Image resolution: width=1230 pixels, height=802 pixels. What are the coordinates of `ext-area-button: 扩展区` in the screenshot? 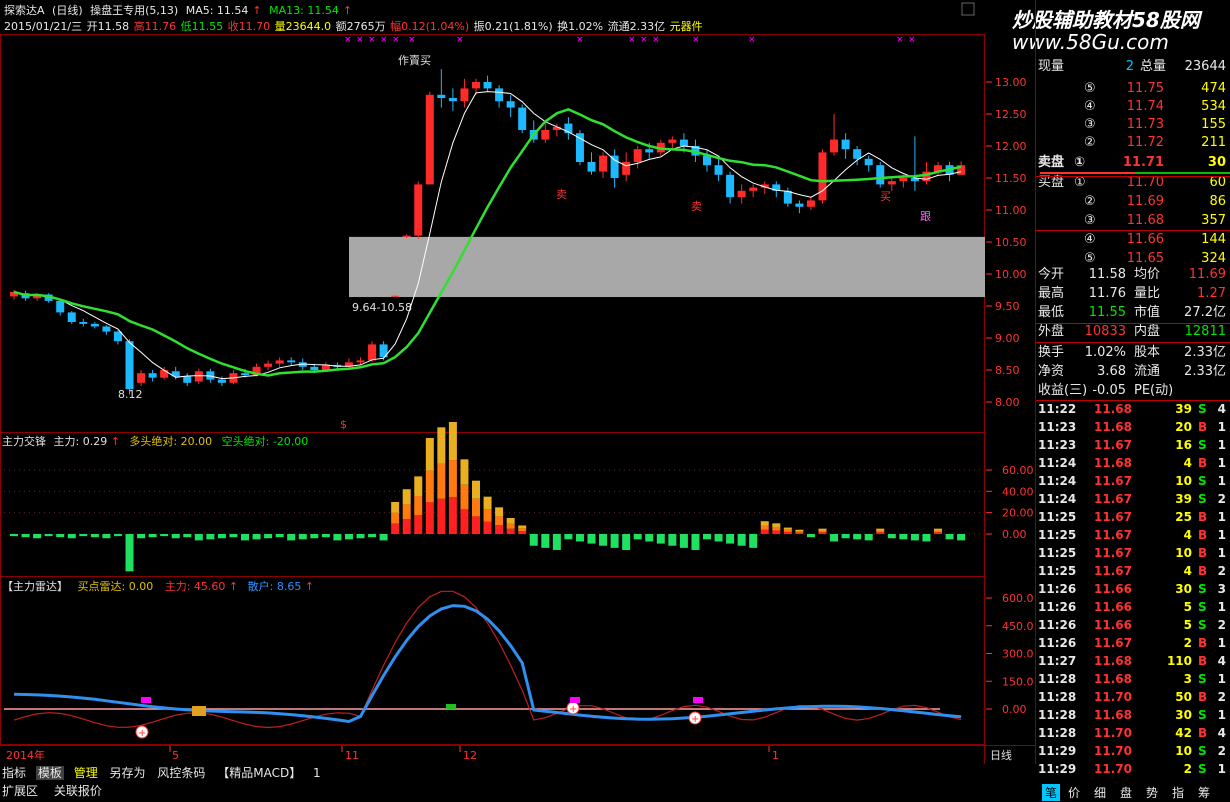 It's located at (20, 791).